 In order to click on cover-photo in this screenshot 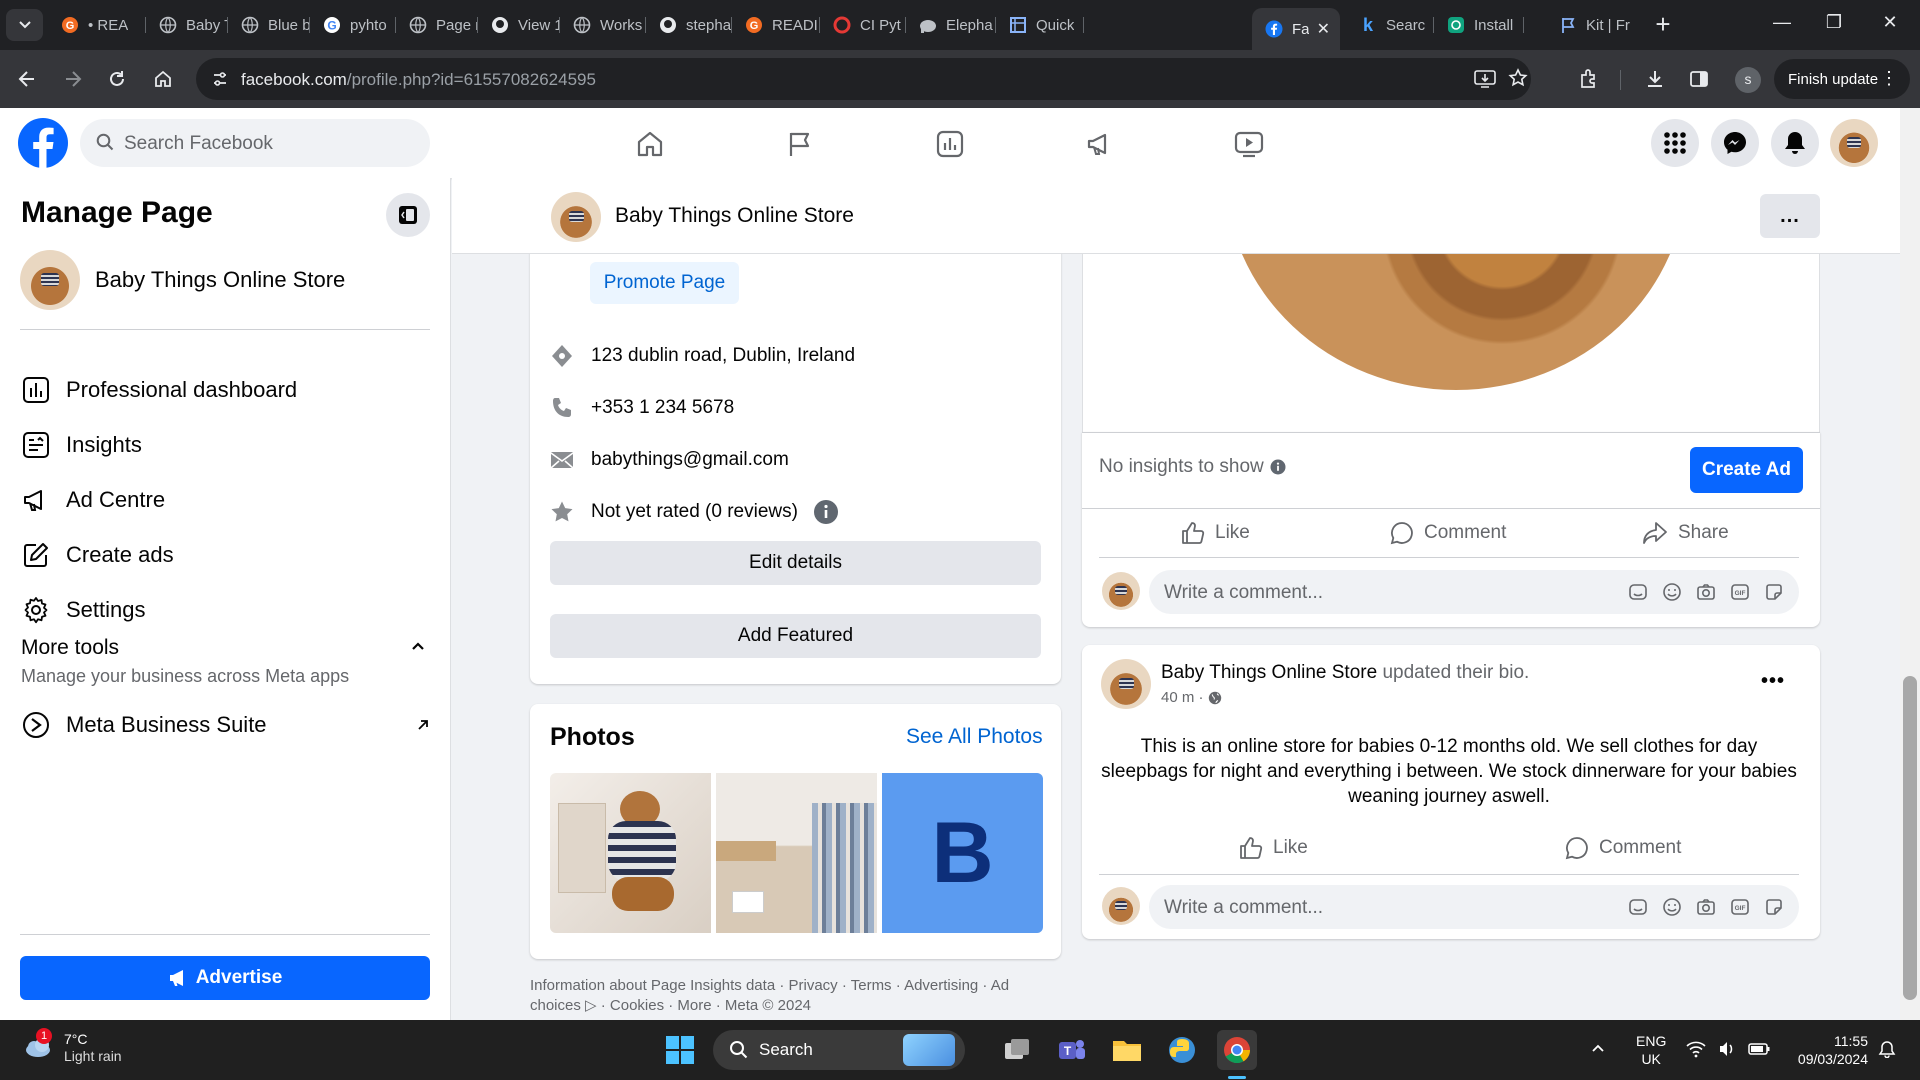, I will do `click(1456, 322)`.